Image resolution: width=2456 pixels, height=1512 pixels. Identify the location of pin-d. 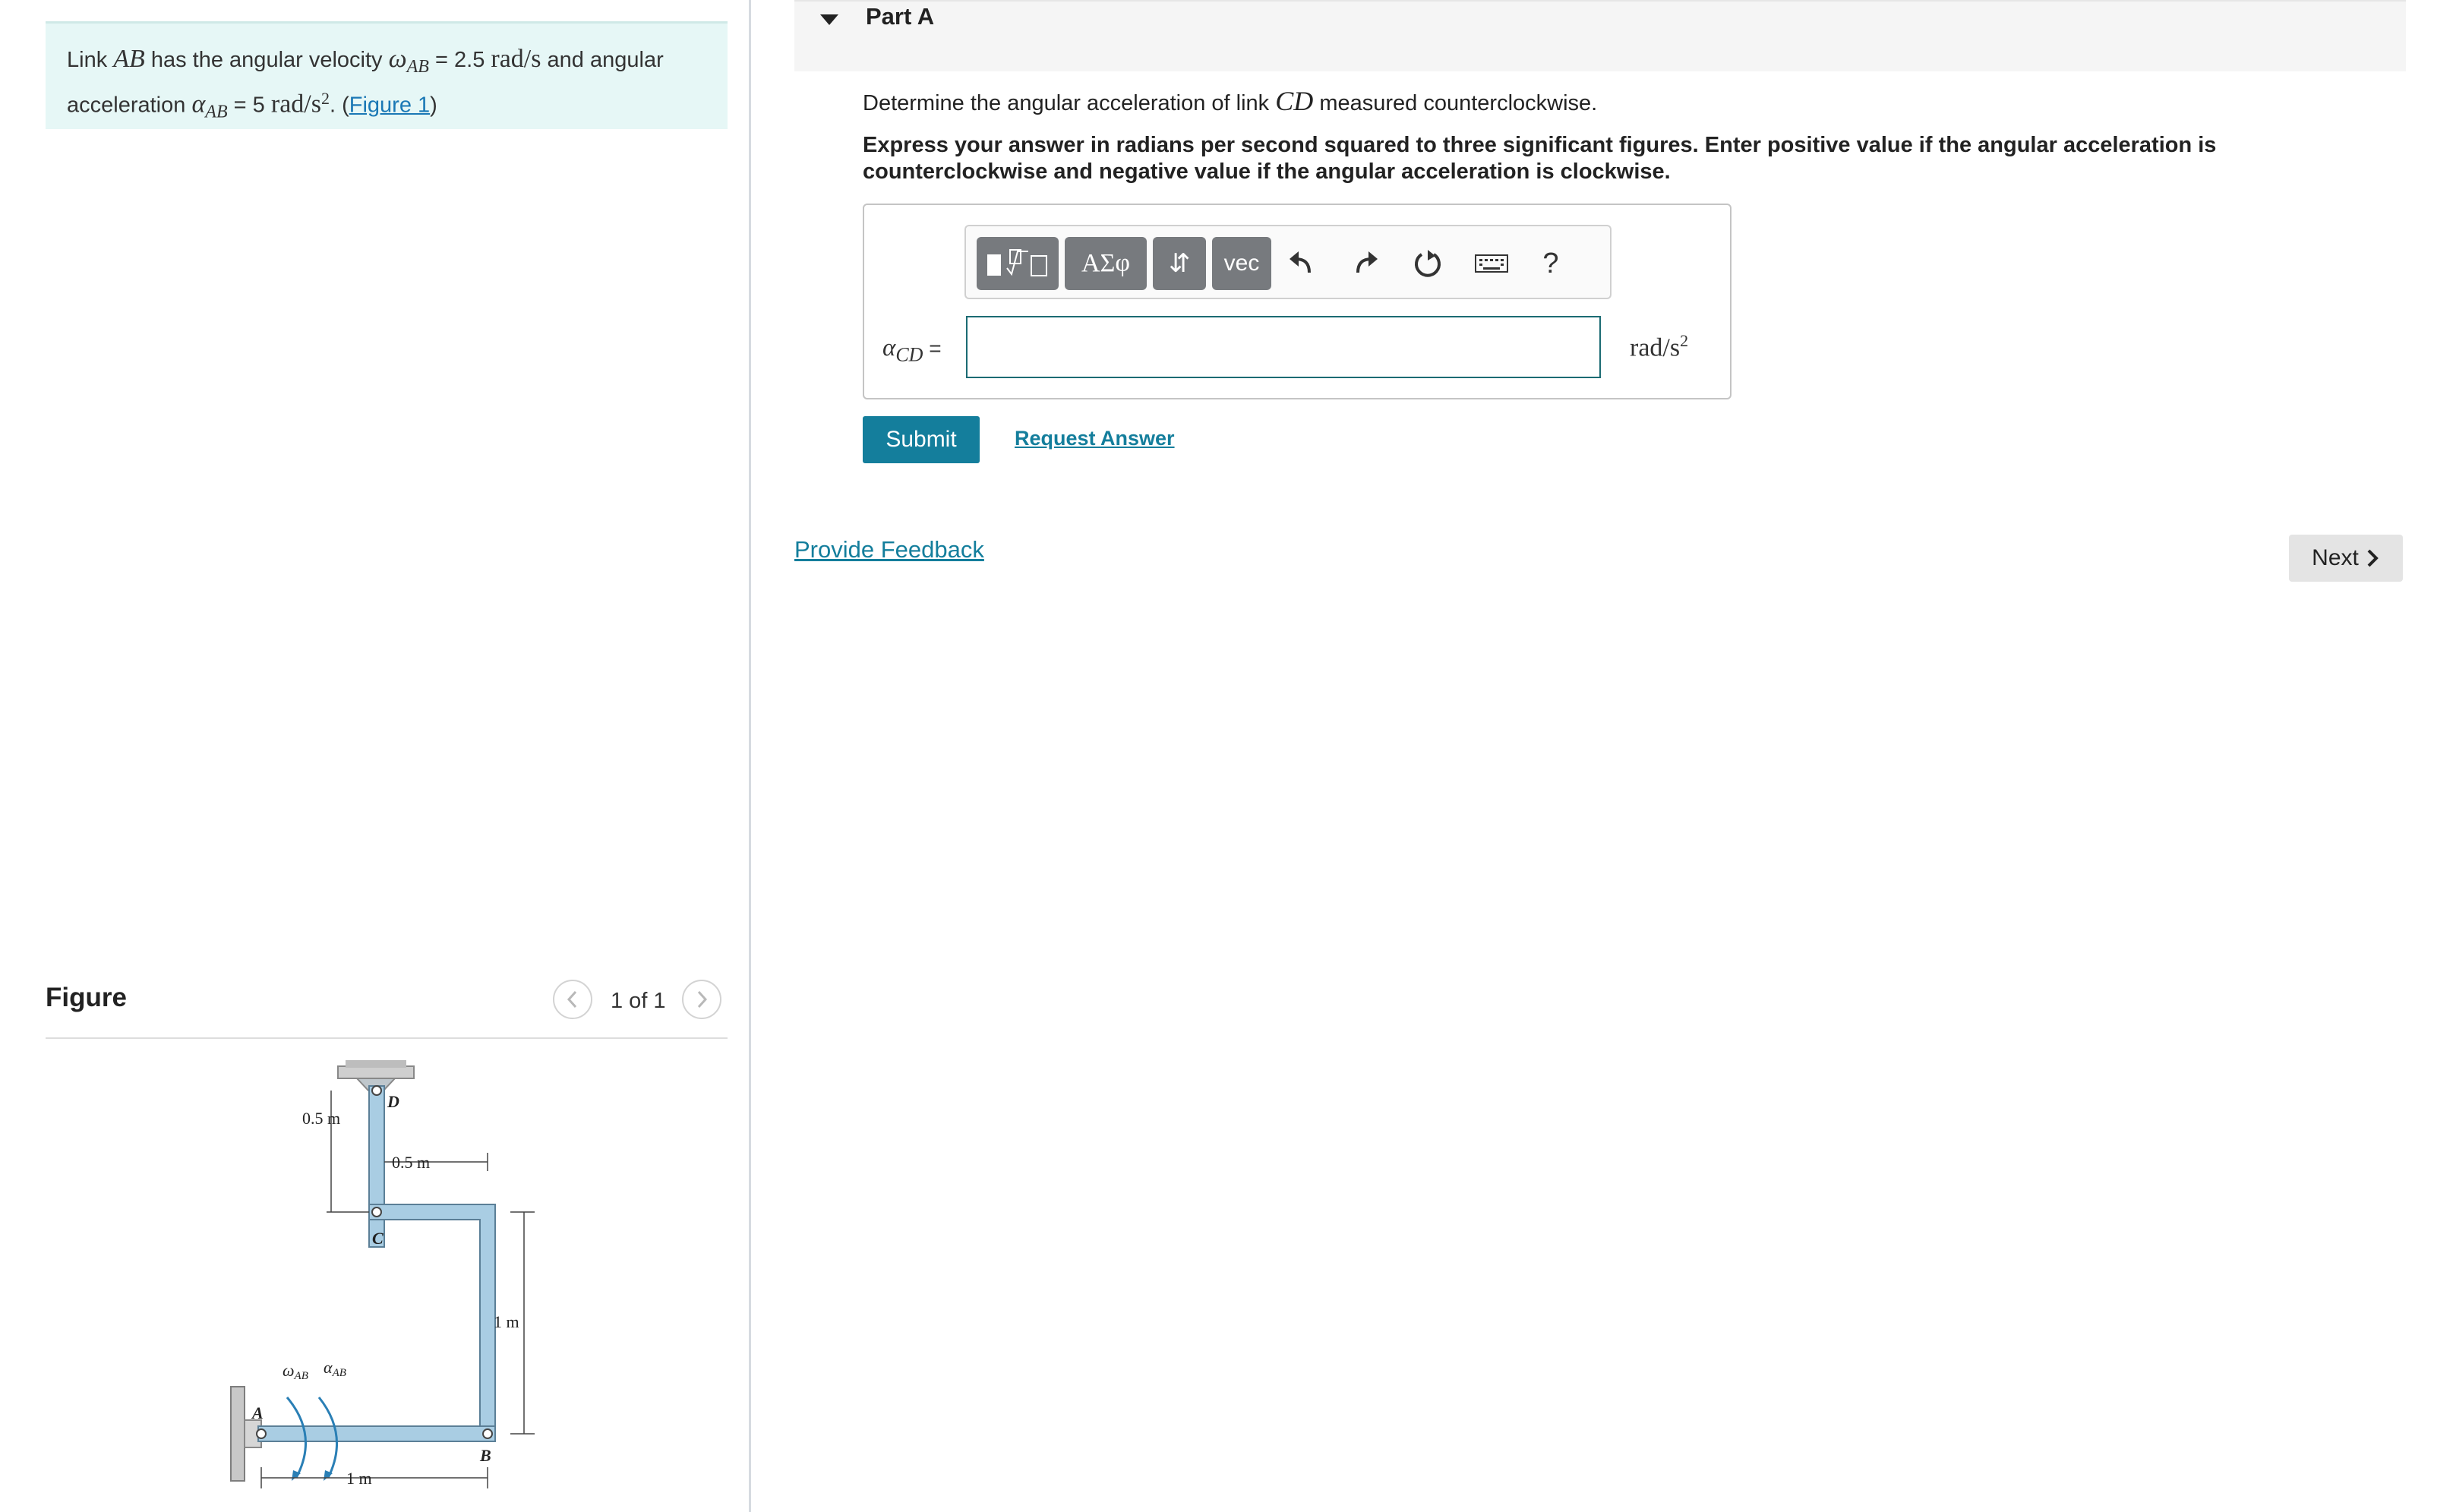
(377, 1090).